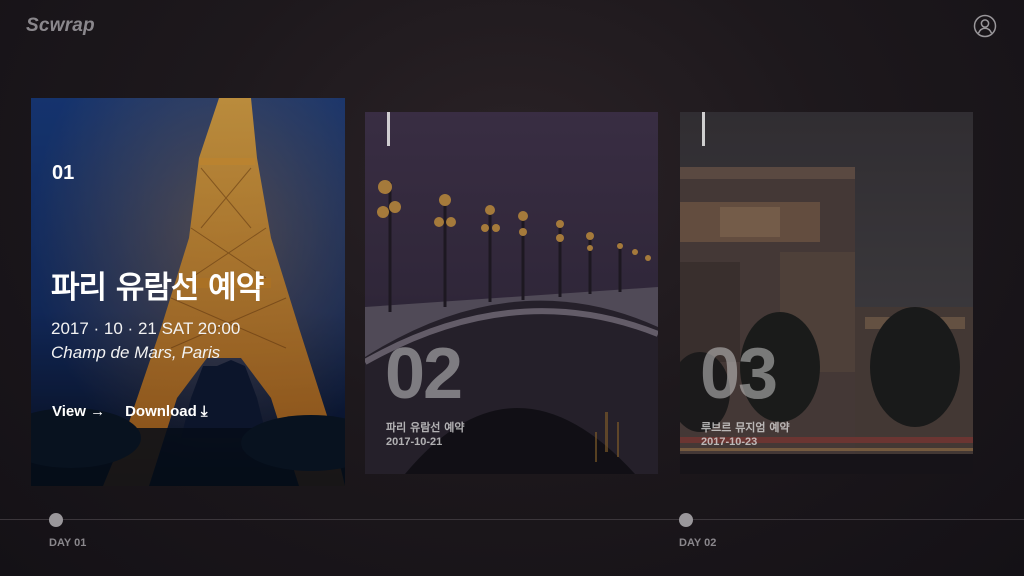 Image resolution: width=1024 pixels, height=576 pixels. Describe the element at coordinates (146, 328) in the screenshot. I see `card-datetime: 2017 · 10 · 21 SAT 20:00` at that location.